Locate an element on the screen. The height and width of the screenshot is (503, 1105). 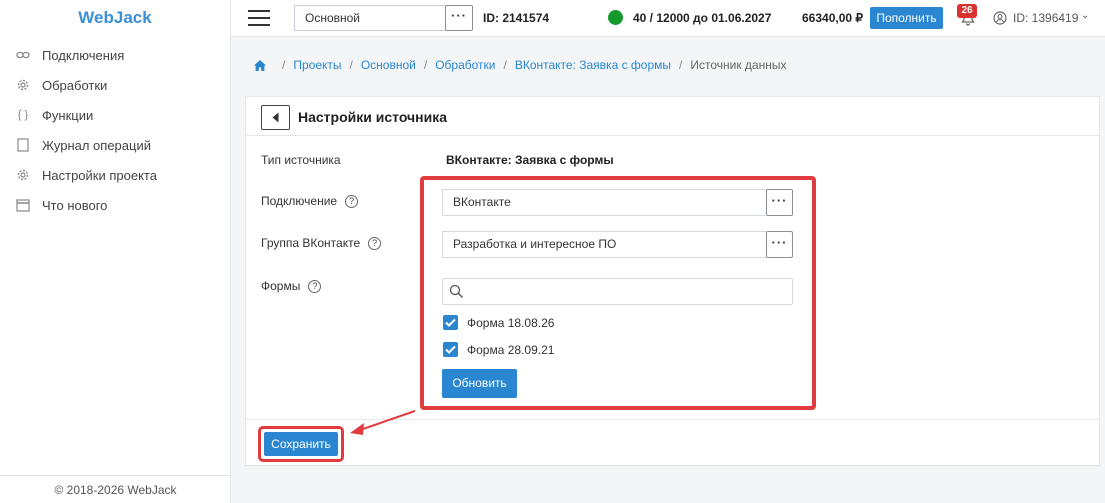
search-icon is located at coordinates (456, 291).